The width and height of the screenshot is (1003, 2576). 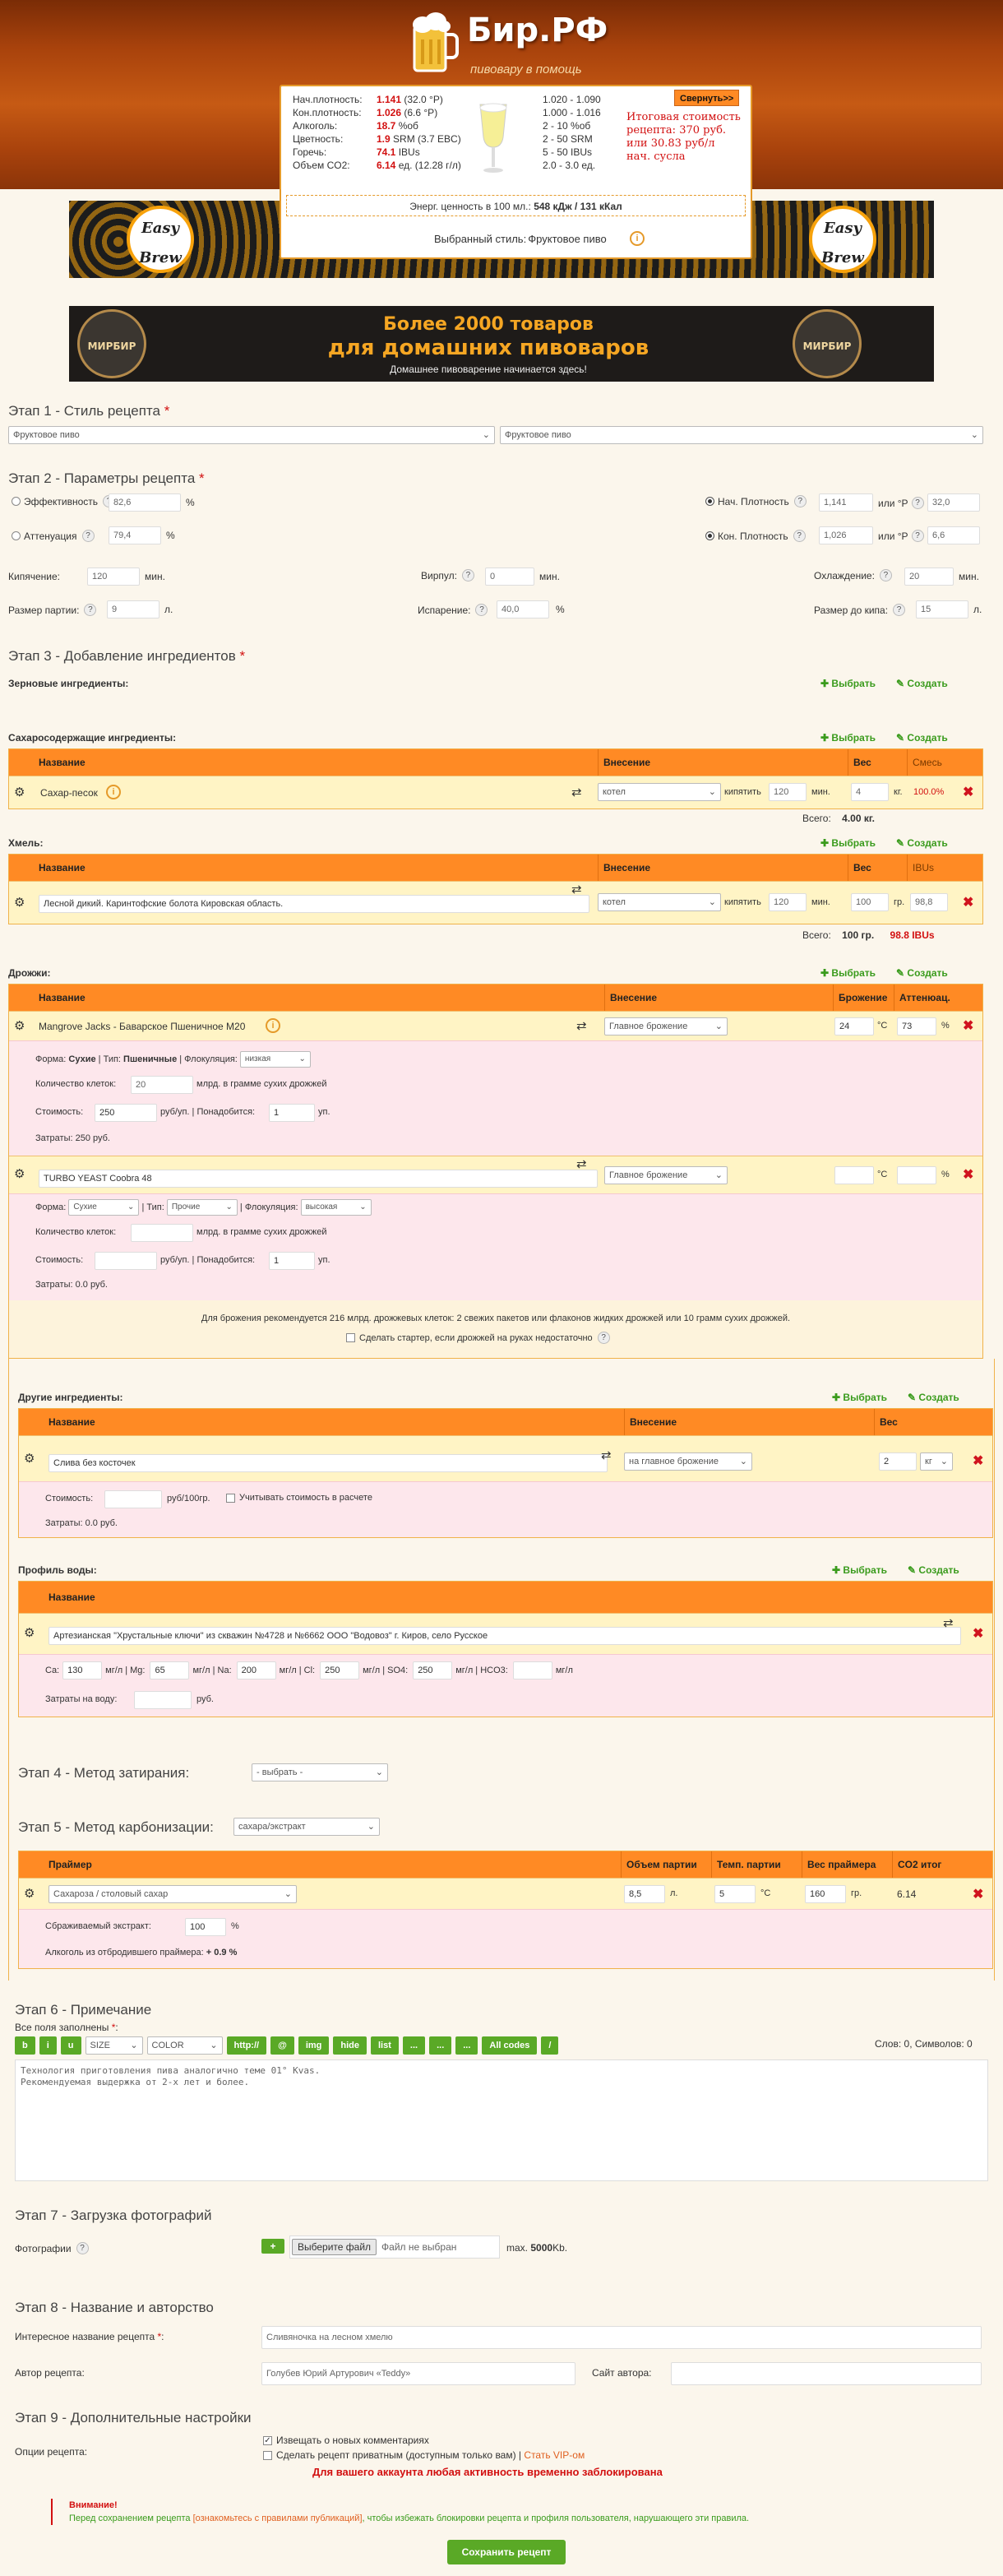 I want to click on recipe-name-input: Сливяночка на лесном хмелю, so click(x=621, y=2337).